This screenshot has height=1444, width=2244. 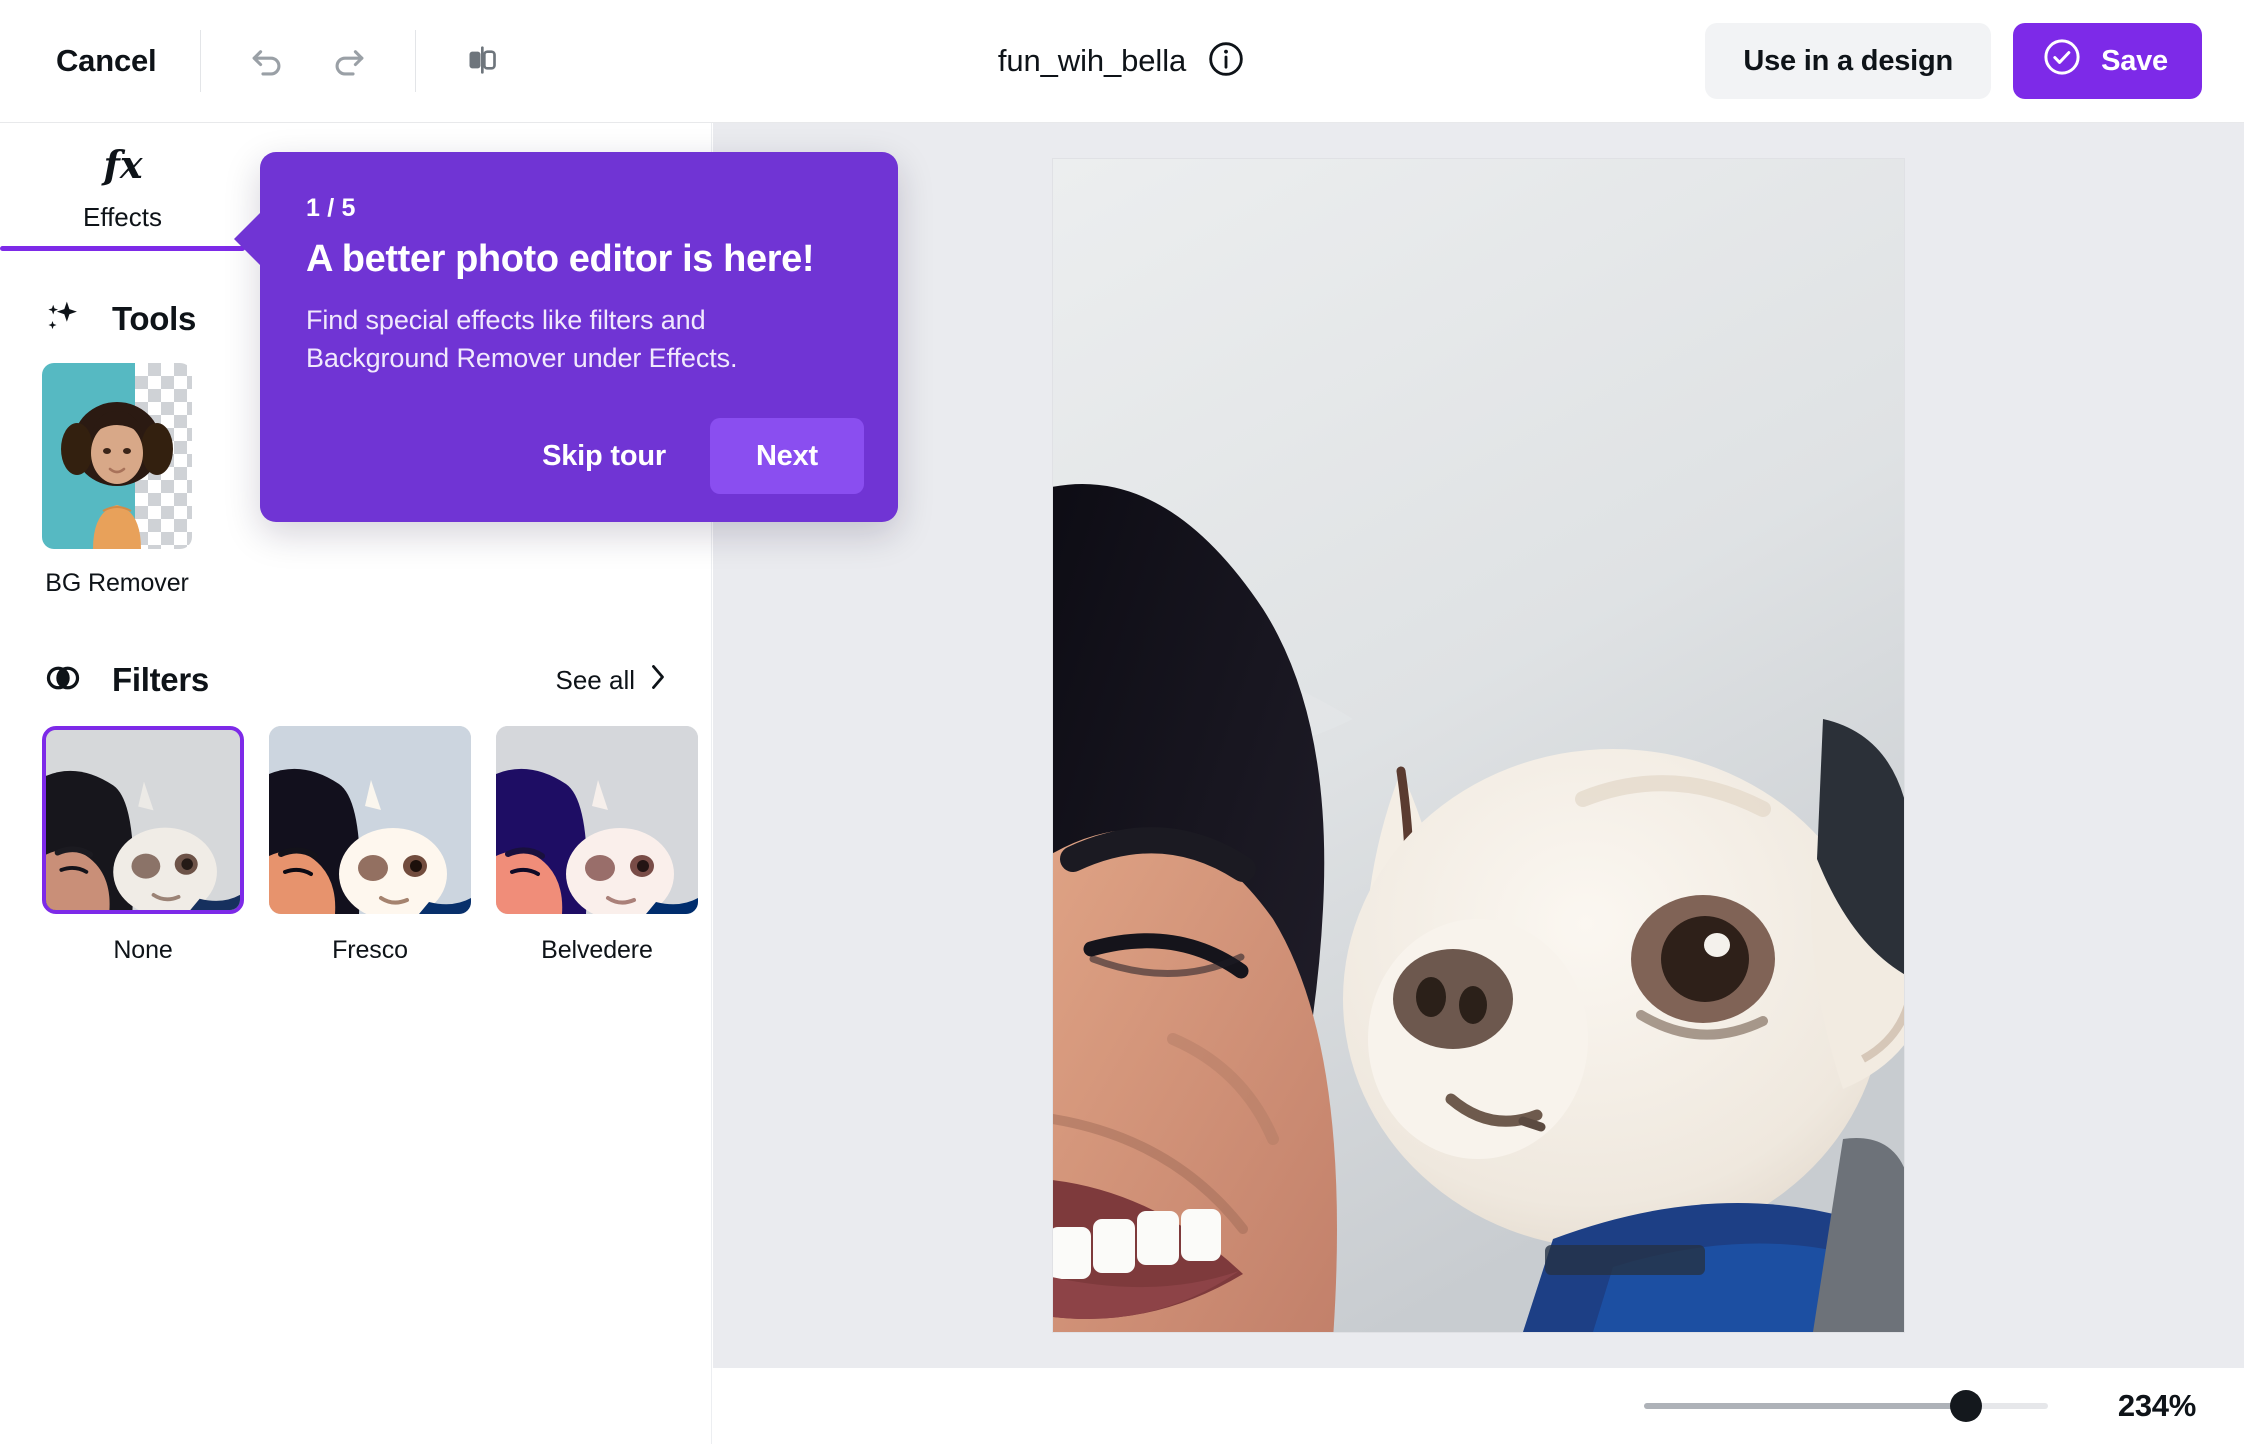 I want to click on tooltip-actions: Skip tour Next, so click(x=686, y=456).